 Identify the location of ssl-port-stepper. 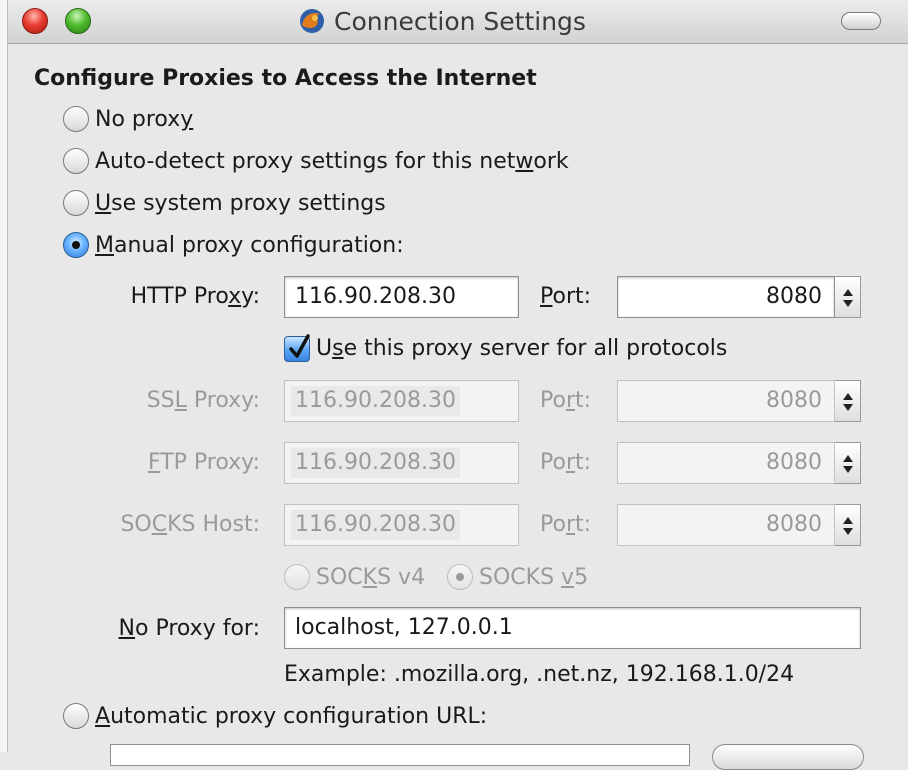
(848, 401).